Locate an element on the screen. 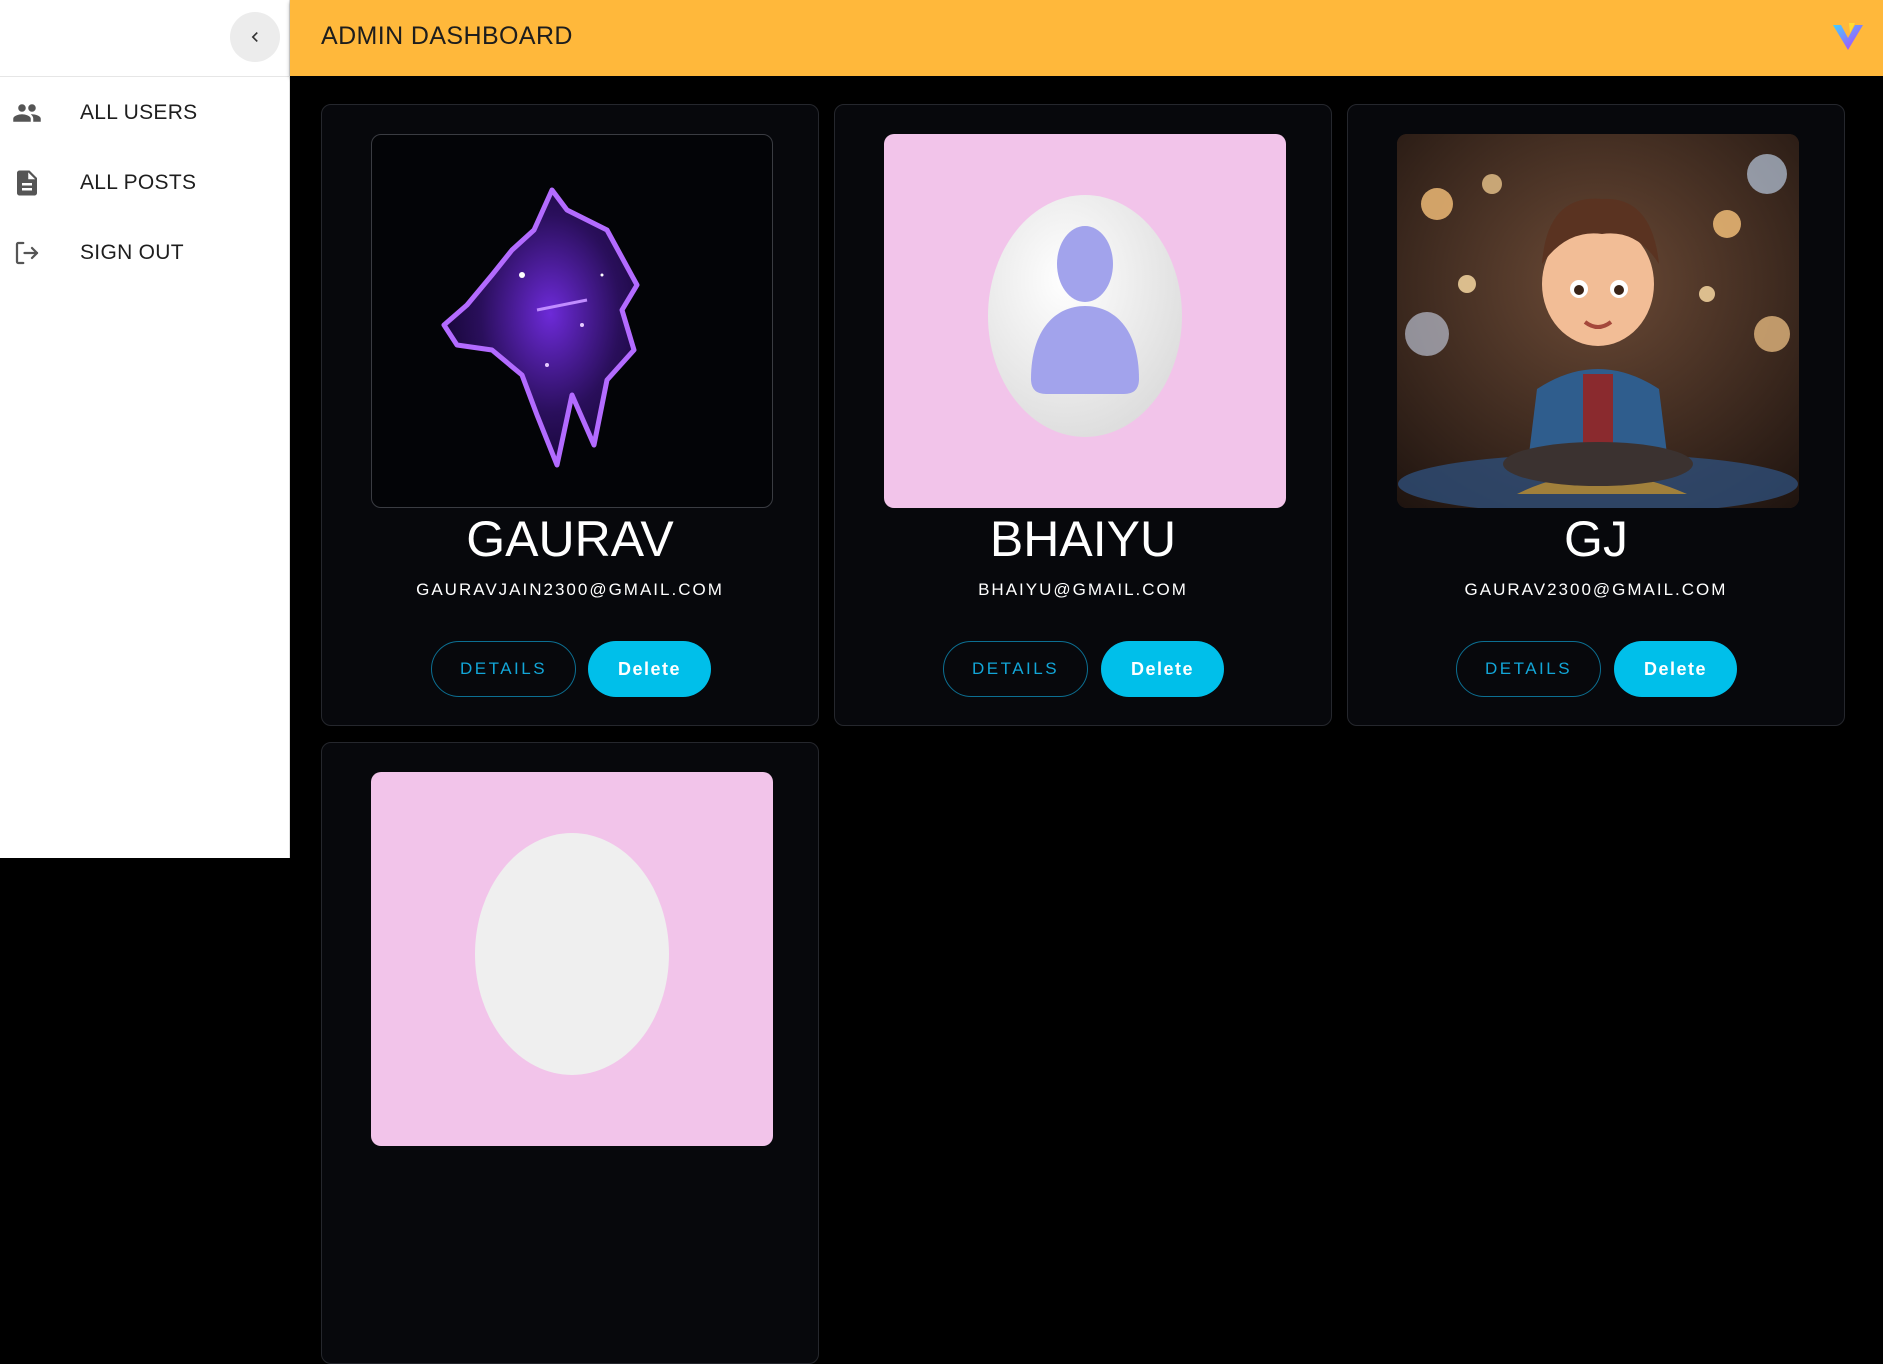 The height and width of the screenshot is (1364, 1883). purple-wolf-image is located at coordinates (540, 327).